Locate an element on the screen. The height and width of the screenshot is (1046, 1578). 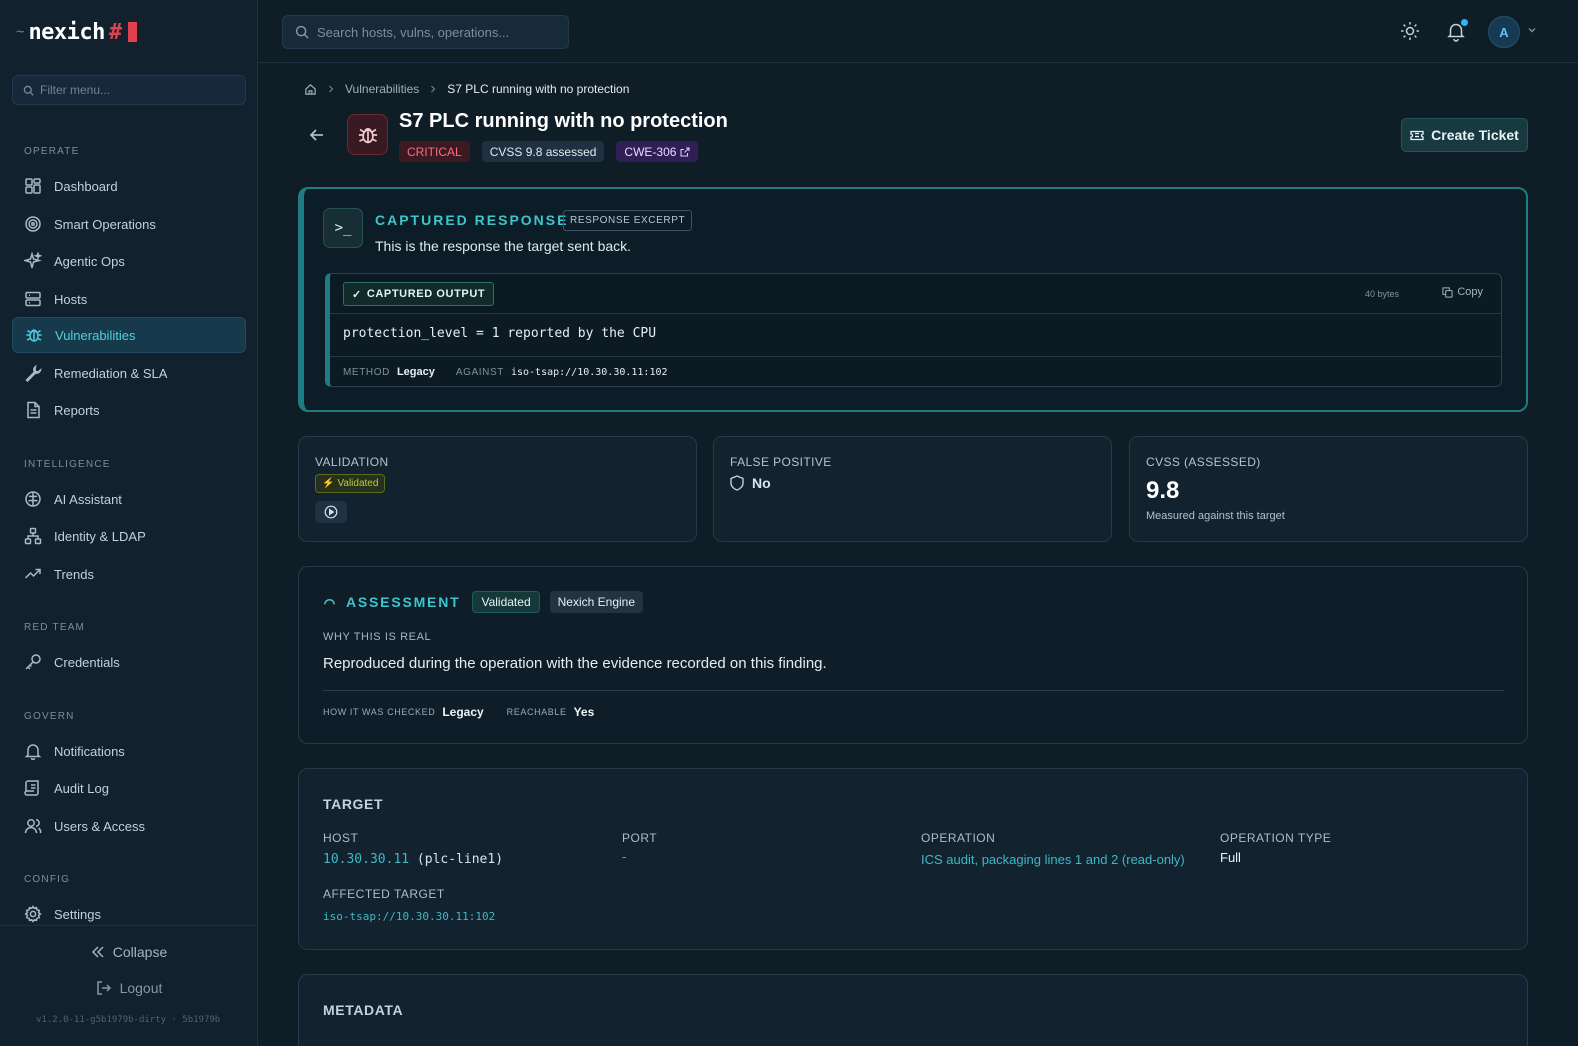
cwe-label: CWE-306 is located at coordinates (650, 151).